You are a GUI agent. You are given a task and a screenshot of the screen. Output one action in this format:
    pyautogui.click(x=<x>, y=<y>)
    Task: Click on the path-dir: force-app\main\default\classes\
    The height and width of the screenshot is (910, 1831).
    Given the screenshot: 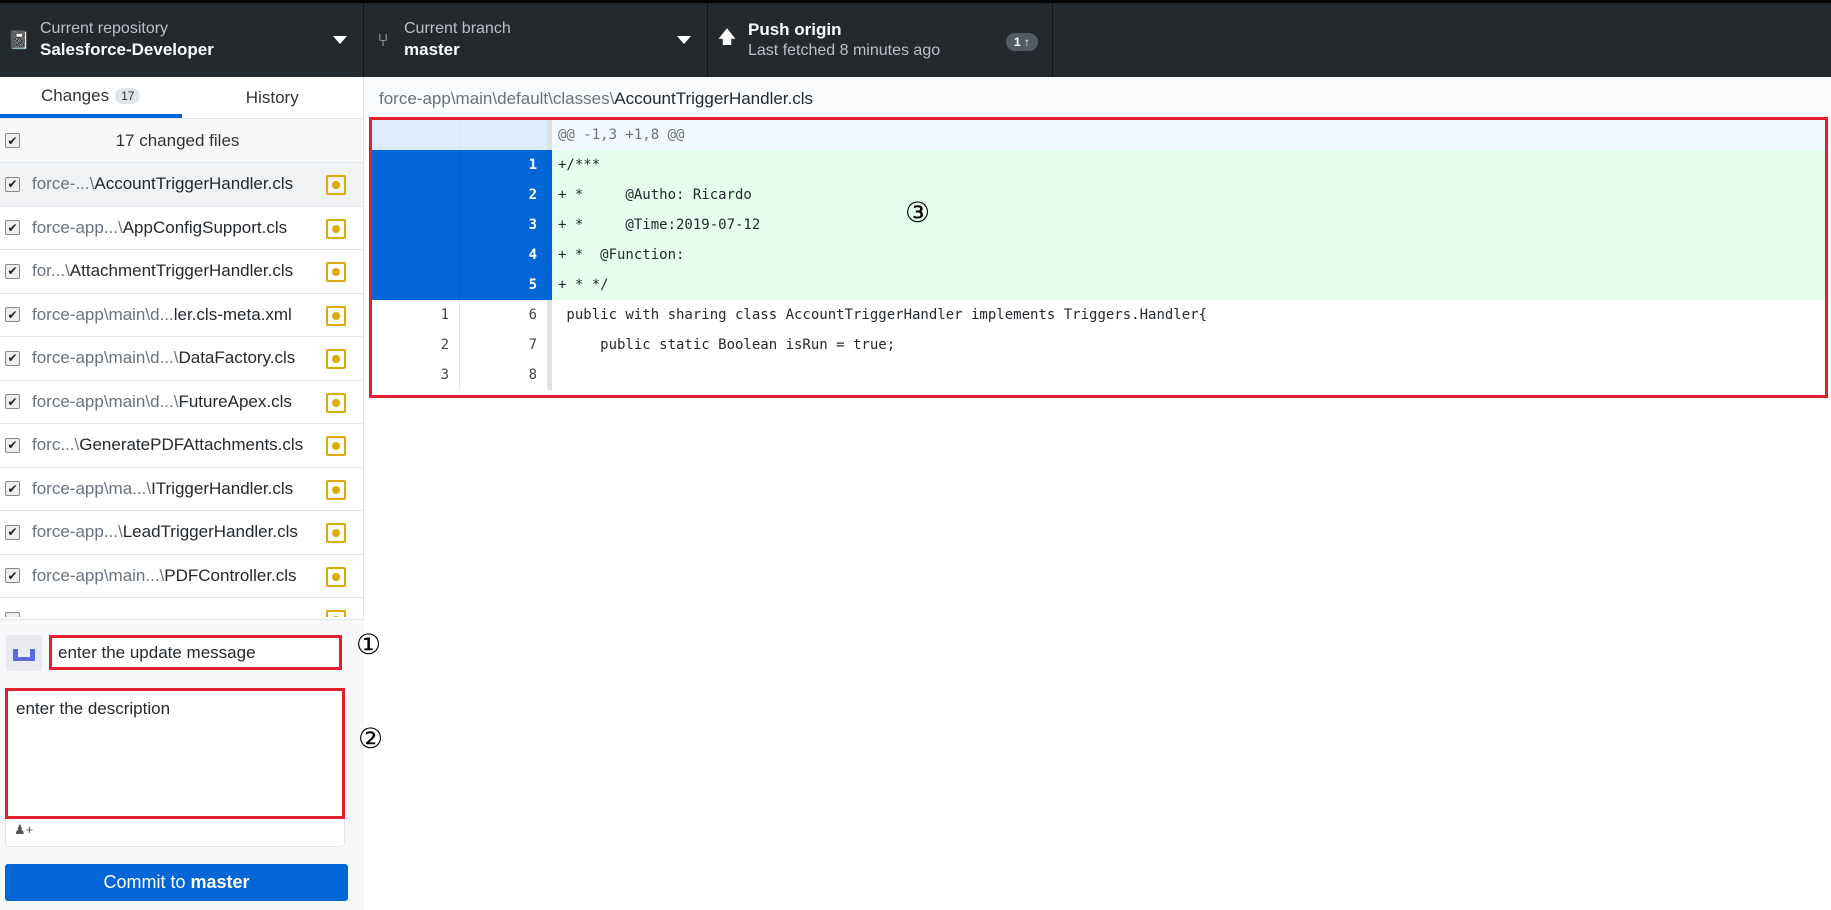 What is the action you would take?
    pyautogui.click(x=497, y=98)
    